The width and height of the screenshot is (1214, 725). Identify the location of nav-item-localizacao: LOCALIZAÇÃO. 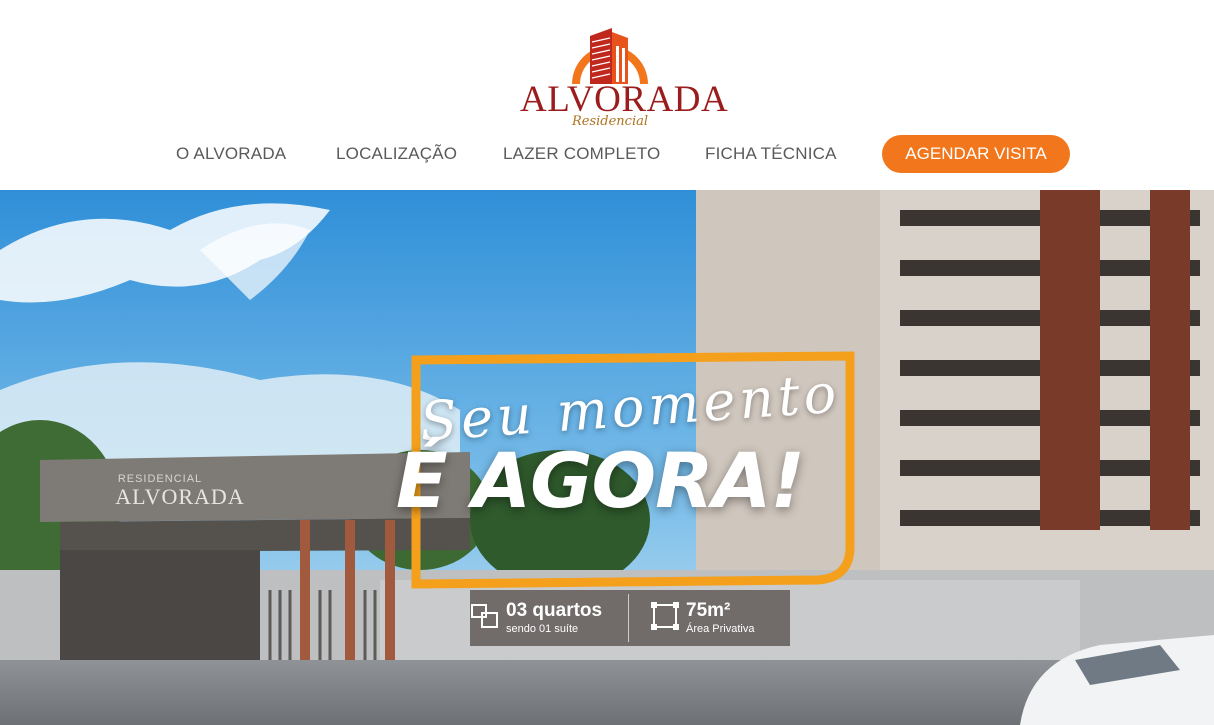
(396, 154).